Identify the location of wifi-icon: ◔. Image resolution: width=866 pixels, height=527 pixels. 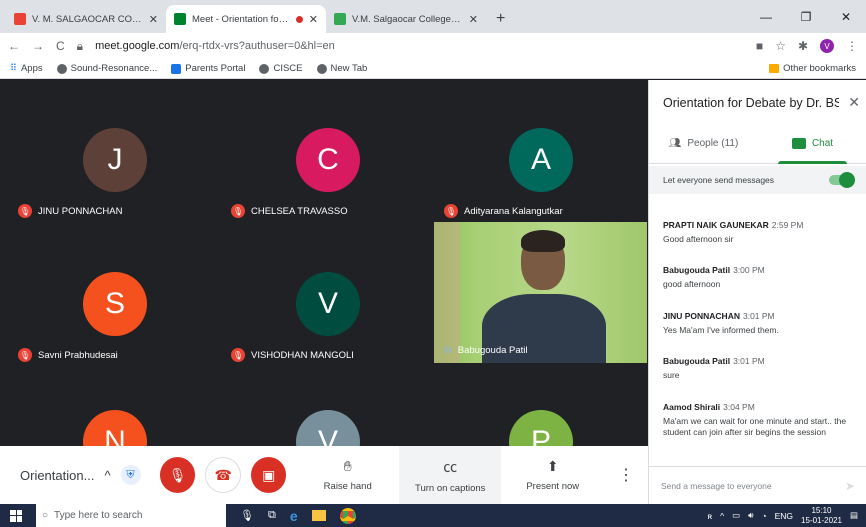
(763, 516).